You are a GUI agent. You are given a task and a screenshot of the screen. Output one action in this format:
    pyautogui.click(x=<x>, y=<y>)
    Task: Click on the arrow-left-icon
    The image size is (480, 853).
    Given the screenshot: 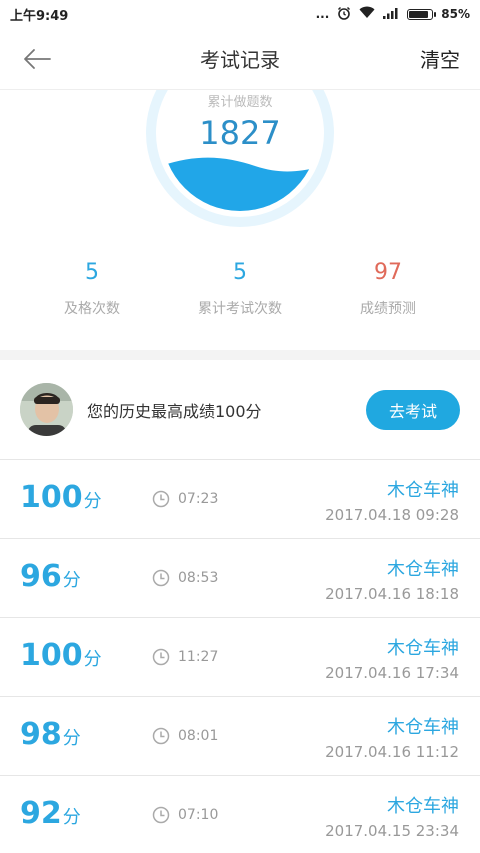 What is the action you would take?
    pyautogui.click(x=37, y=58)
    